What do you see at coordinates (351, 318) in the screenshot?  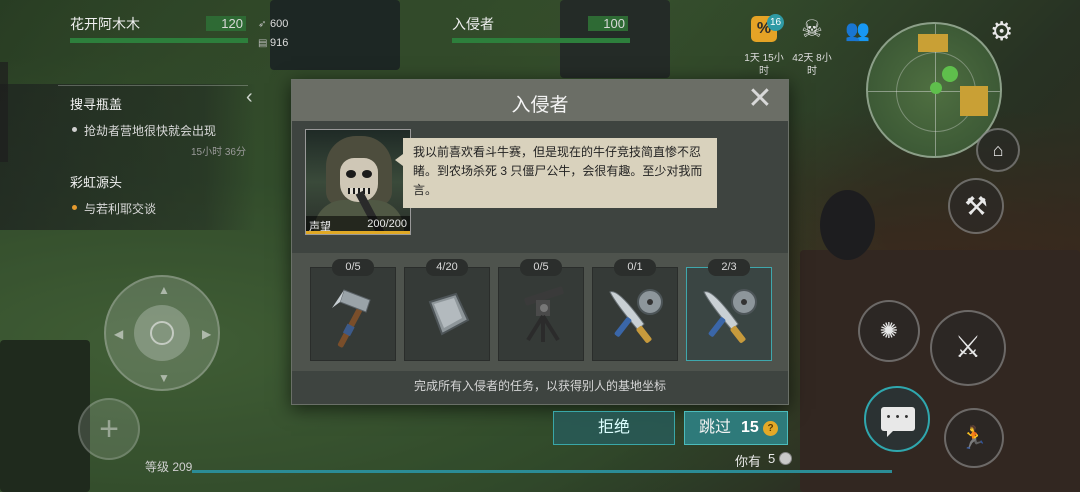 I see `hatchet-icon` at bounding box center [351, 318].